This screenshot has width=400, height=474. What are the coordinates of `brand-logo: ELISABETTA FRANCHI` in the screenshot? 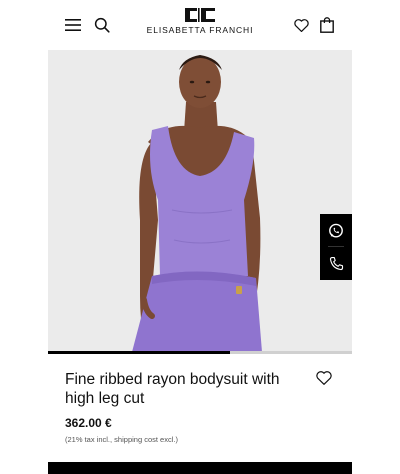 It's located at (200, 25).